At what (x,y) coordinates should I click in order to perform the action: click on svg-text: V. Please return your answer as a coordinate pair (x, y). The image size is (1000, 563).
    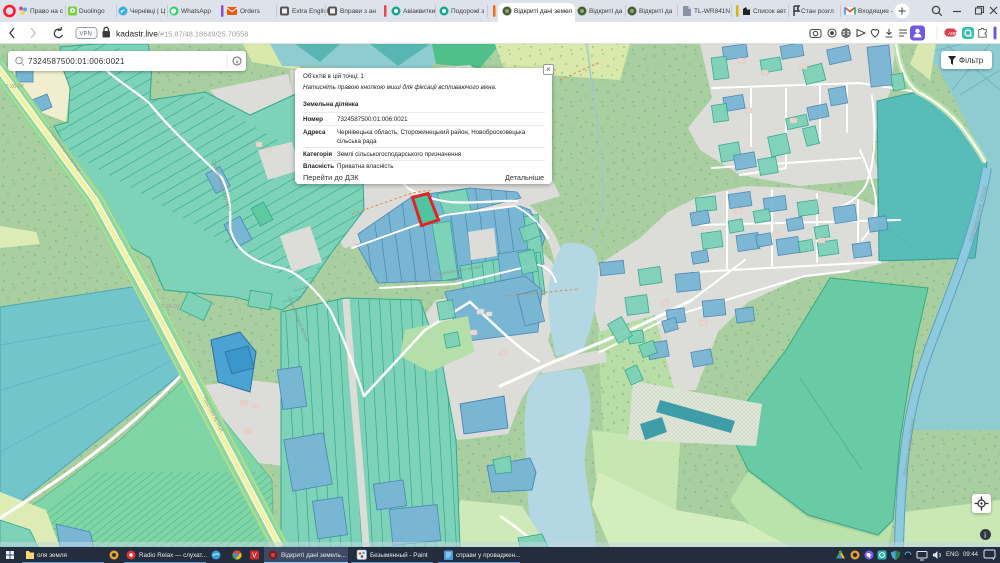
    Looking at the image, I should click on (254, 556).